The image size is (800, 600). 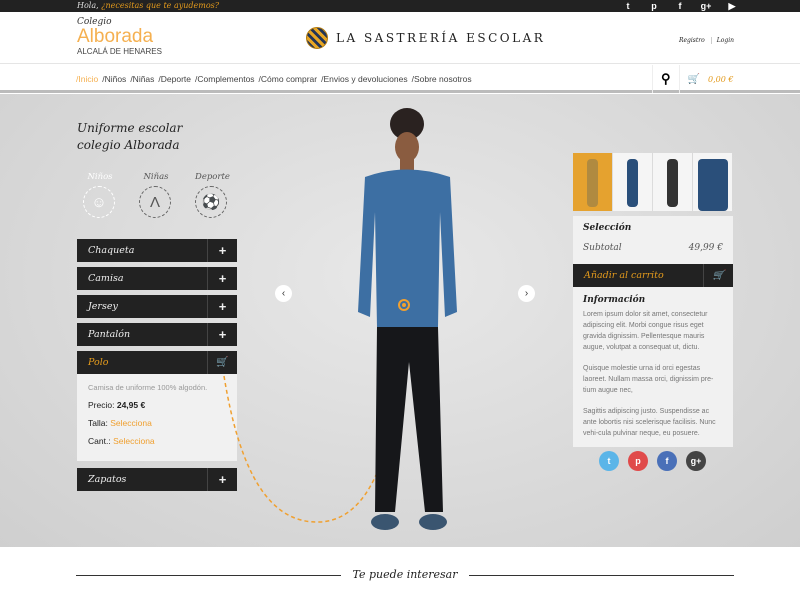 I want to click on twitter-share-icon: t, so click(x=609, y=461).